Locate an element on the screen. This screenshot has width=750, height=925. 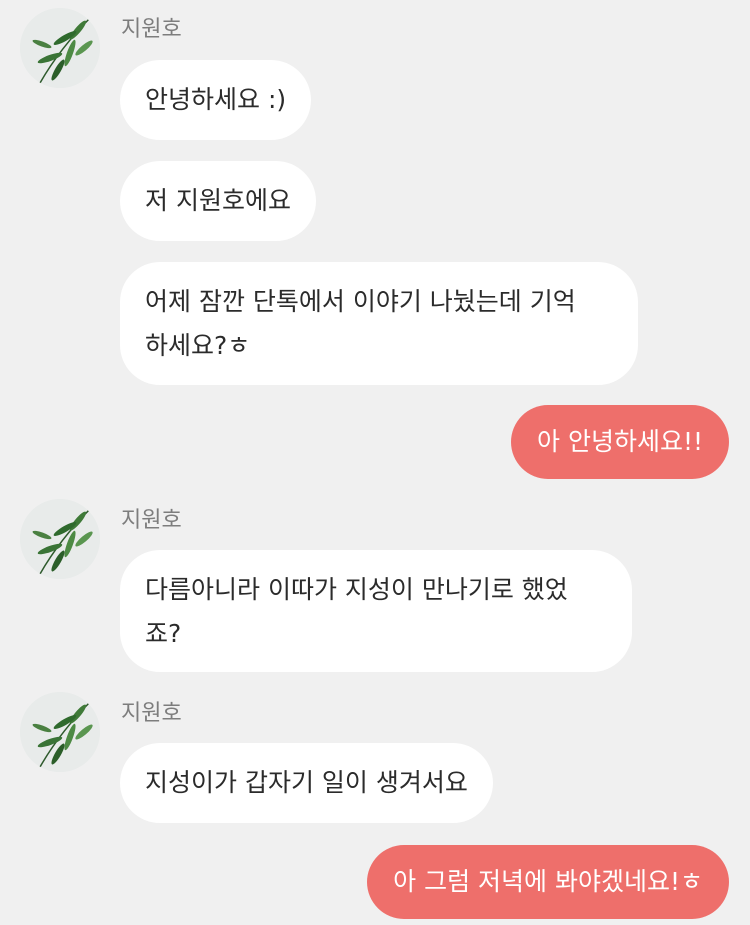
message-bubble: 저 지원호에요 is located at coordinates (218, 201).